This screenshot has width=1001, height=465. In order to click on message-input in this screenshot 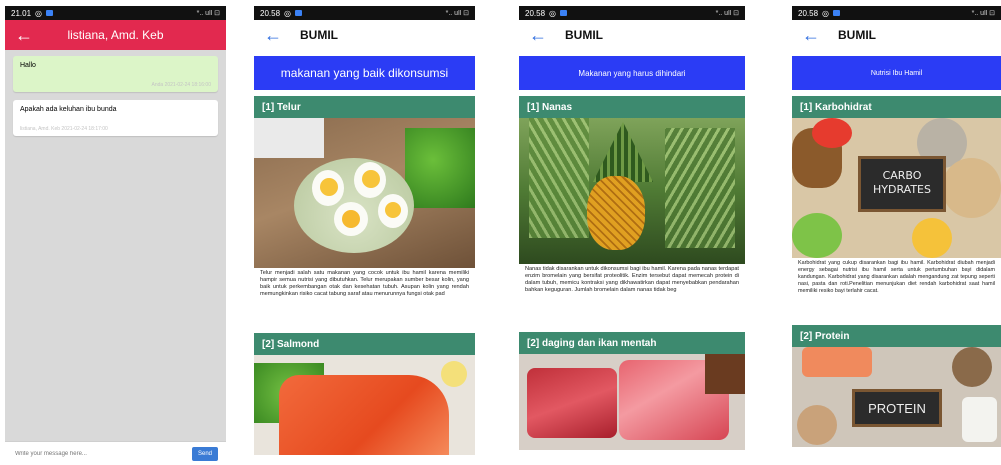, I will do `click(102, 453)`.